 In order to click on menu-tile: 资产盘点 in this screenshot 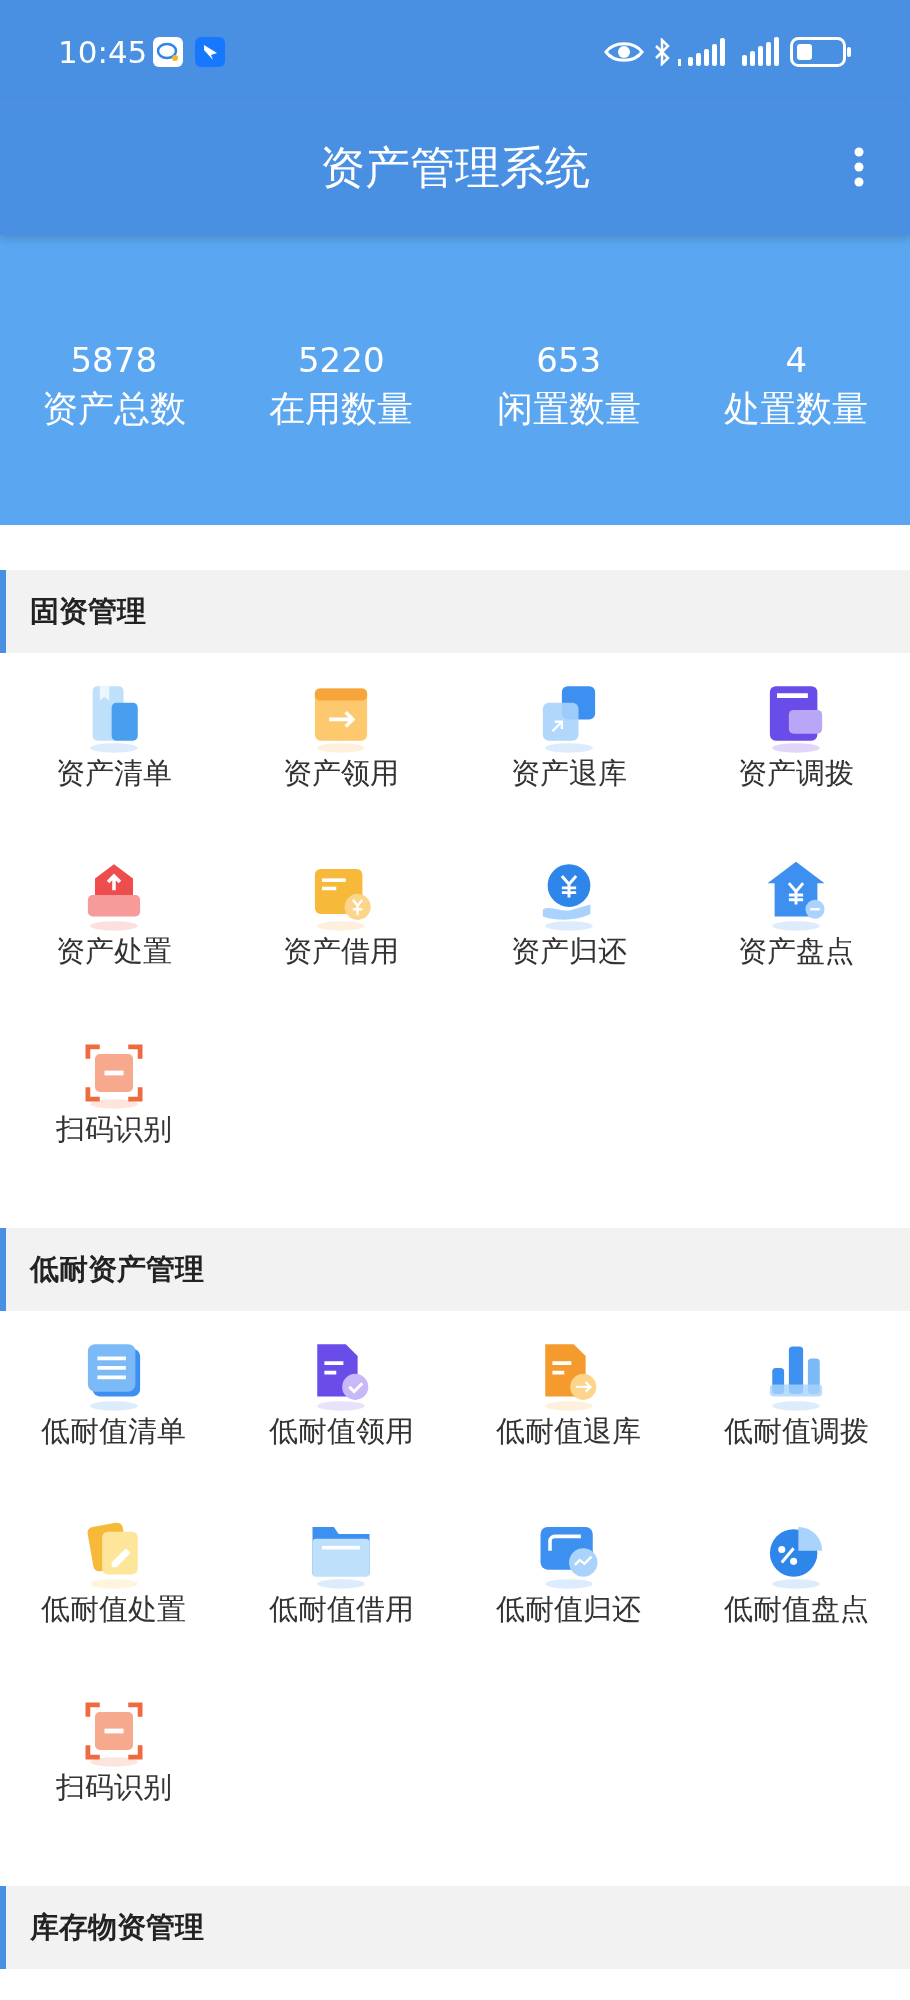, I will do `click(796, 920)`.